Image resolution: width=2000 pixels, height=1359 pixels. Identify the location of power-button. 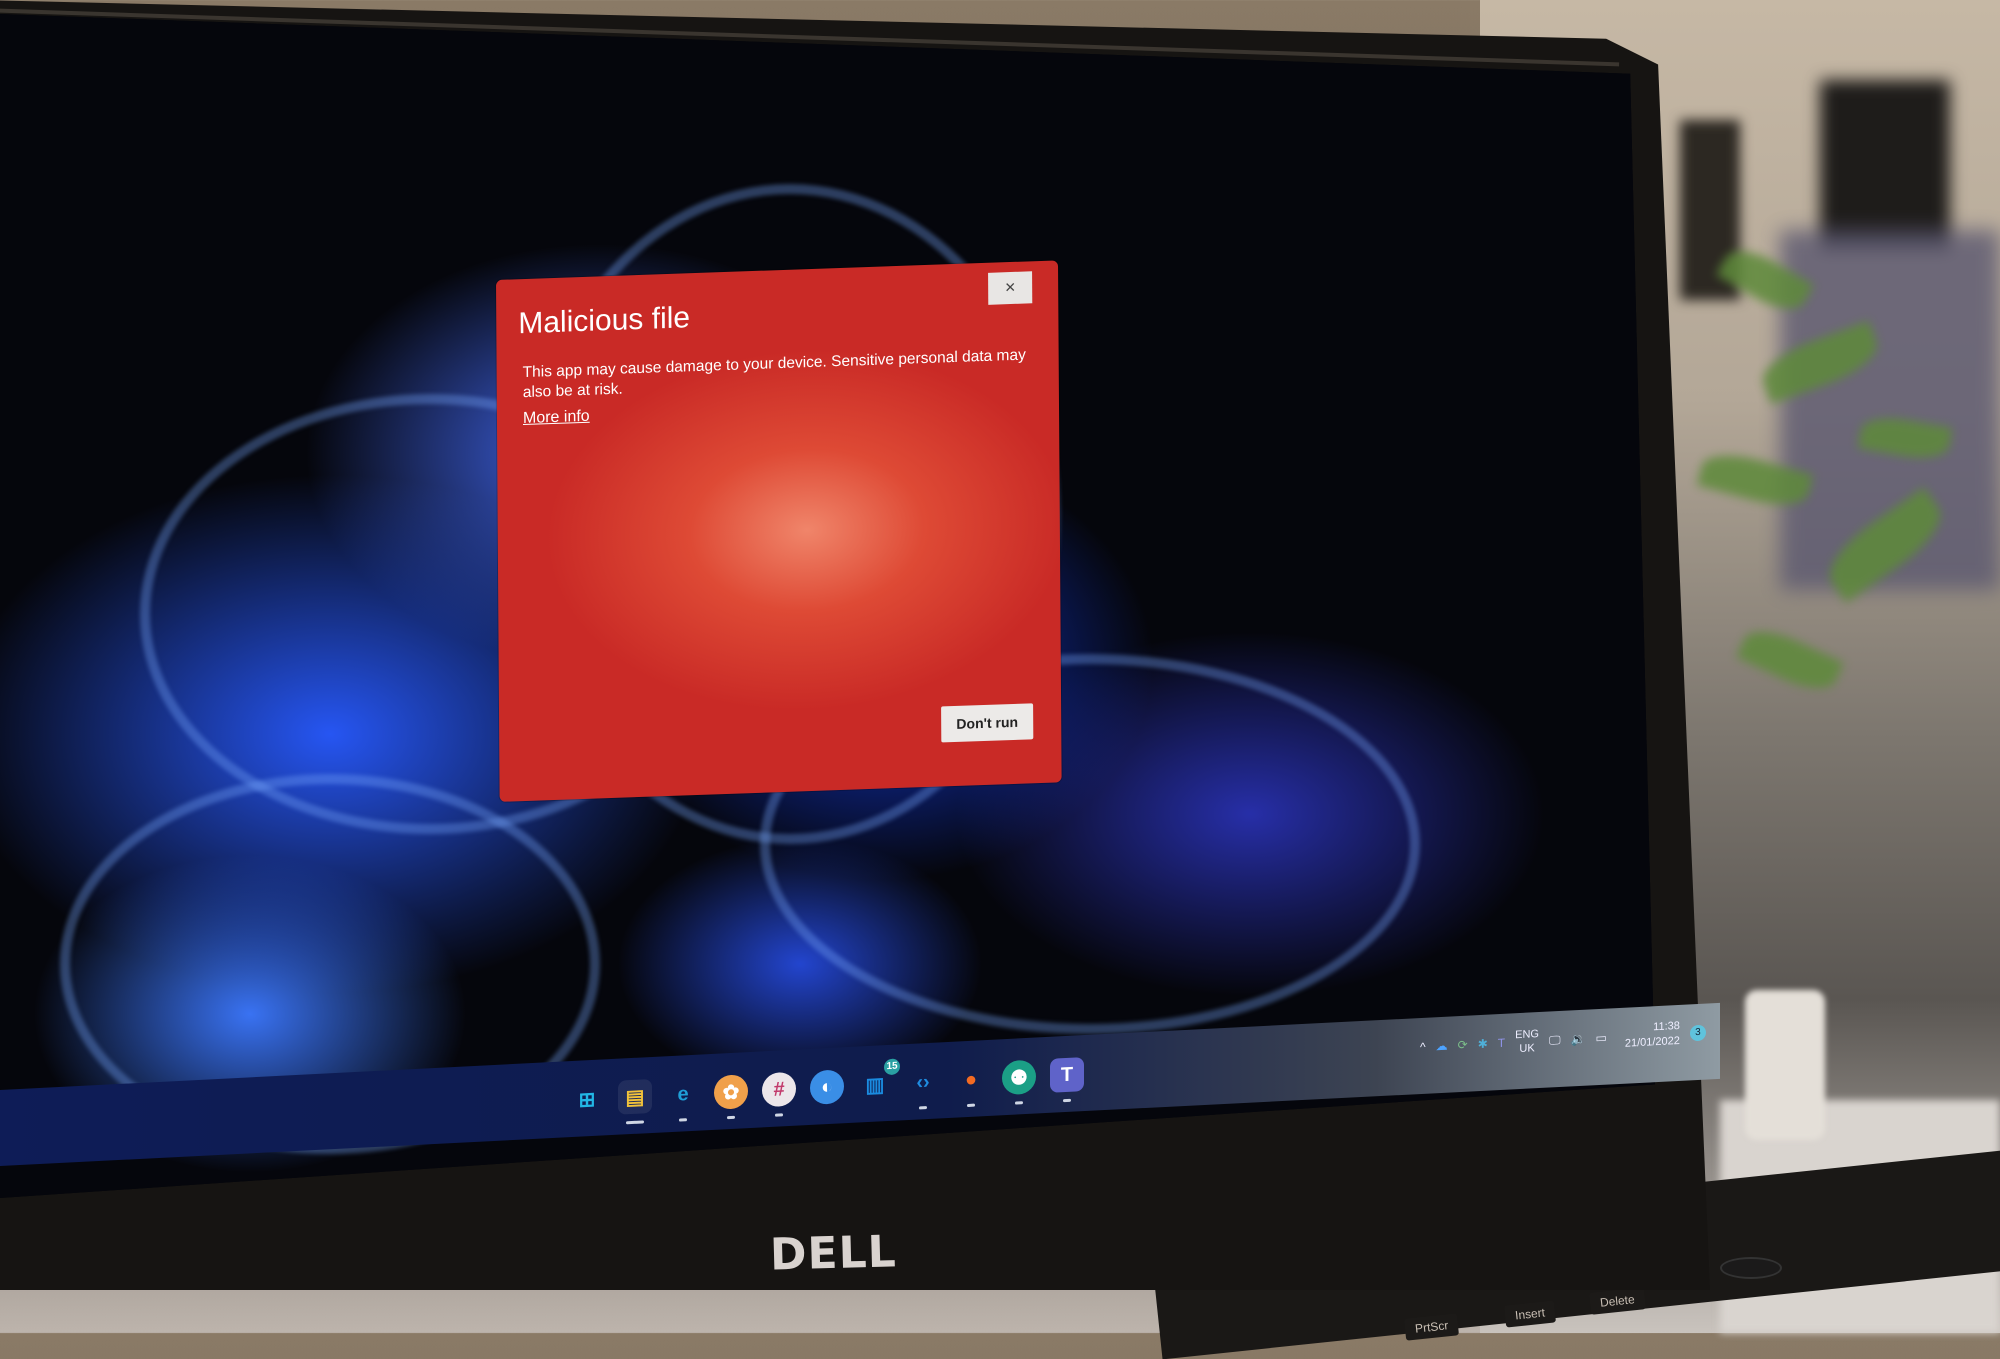
(1751, 1268).